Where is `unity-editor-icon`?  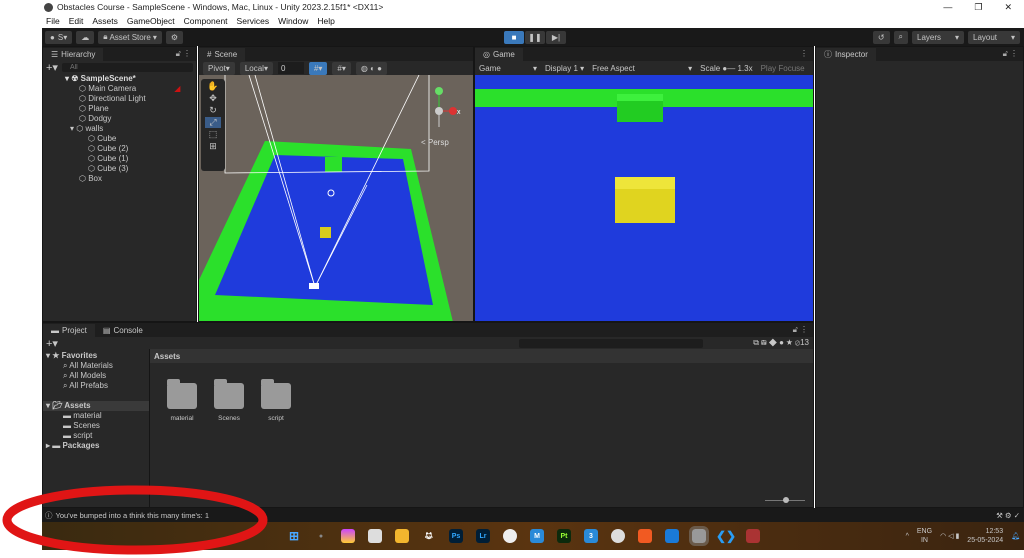
unity-editor-icon is located at coordinates (699, 536).